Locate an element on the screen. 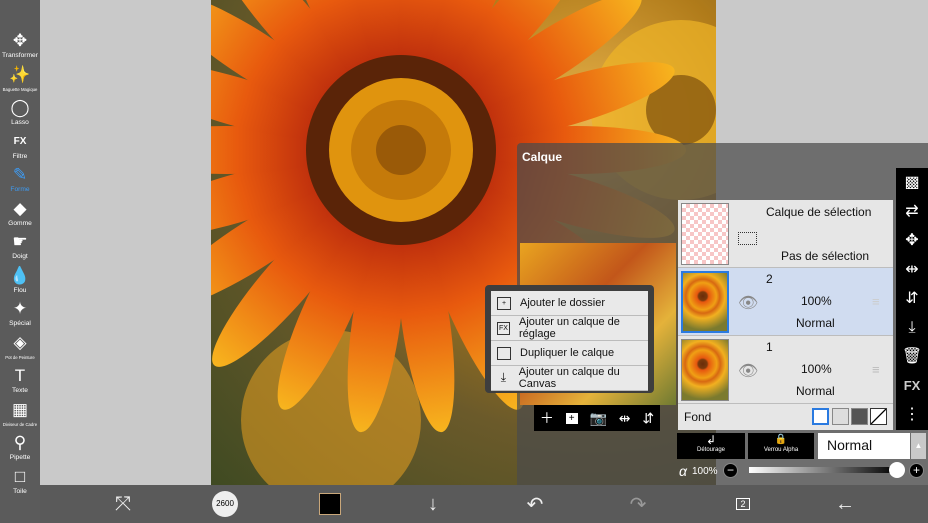 Image resolution: width=928 pixels, height=523 pixels. redo-icon: ↷ is located at coordinates (638, 504).